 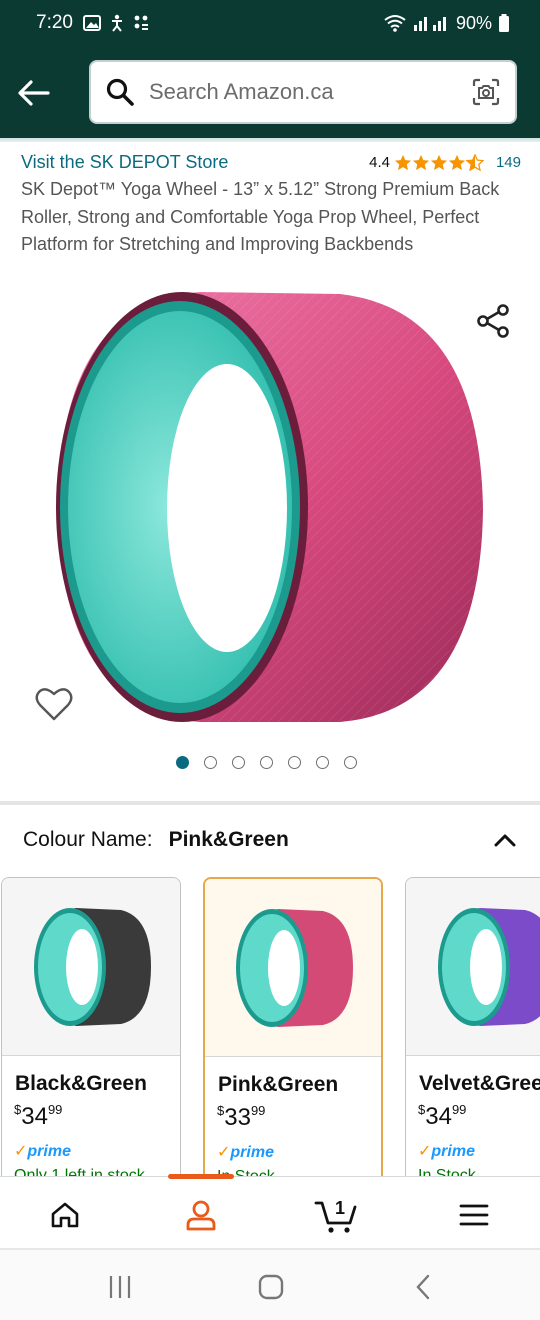 I want to click on battery-percent: 90%, so click(x=473, y=22).